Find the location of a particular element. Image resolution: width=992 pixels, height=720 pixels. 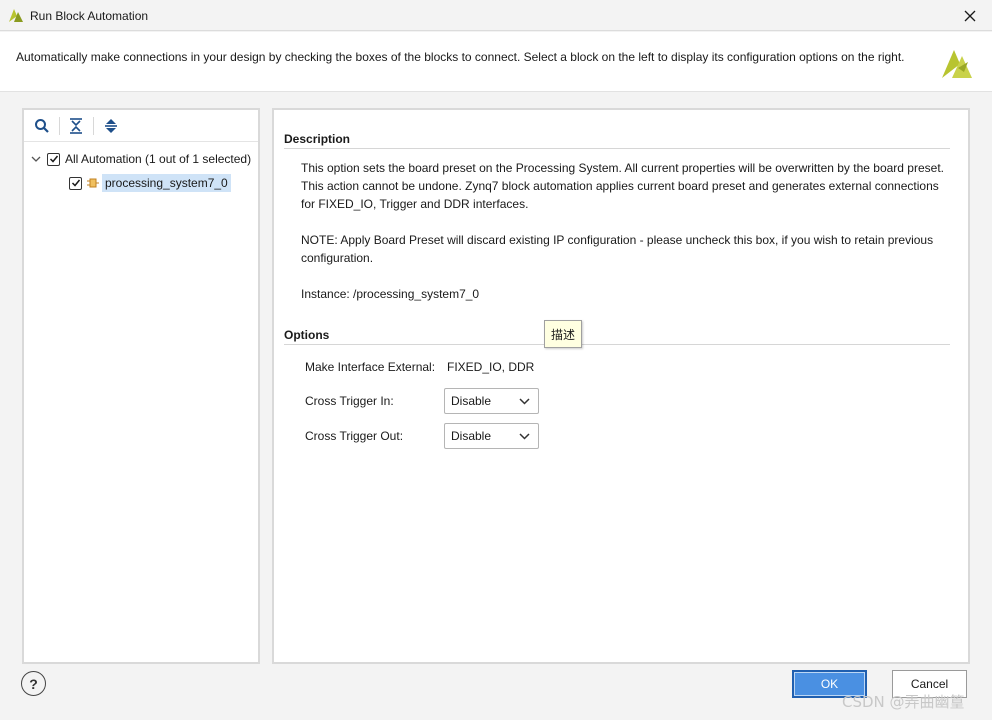

tree-item-processing-system: processing_system7_0 is located at coordinates (150, 183).